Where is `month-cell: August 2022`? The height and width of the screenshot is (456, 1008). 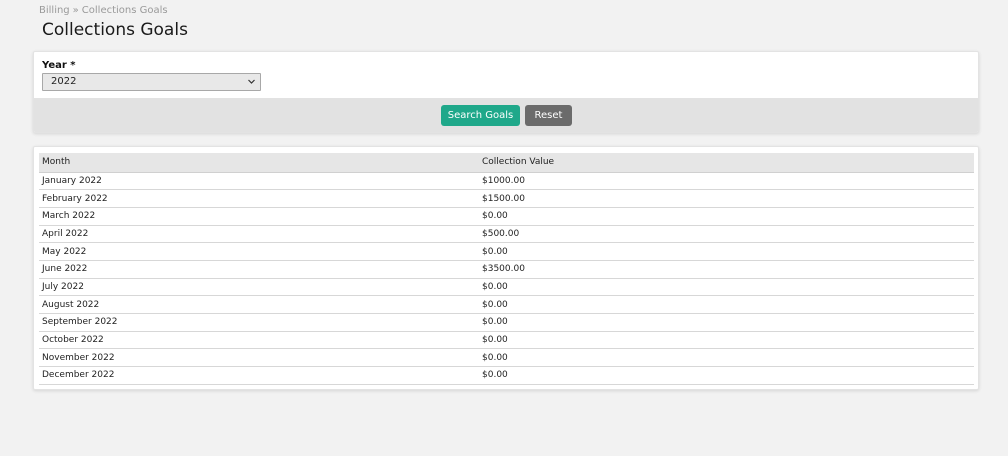 month-cell: August 2022 is located at coordinates (259, 304).